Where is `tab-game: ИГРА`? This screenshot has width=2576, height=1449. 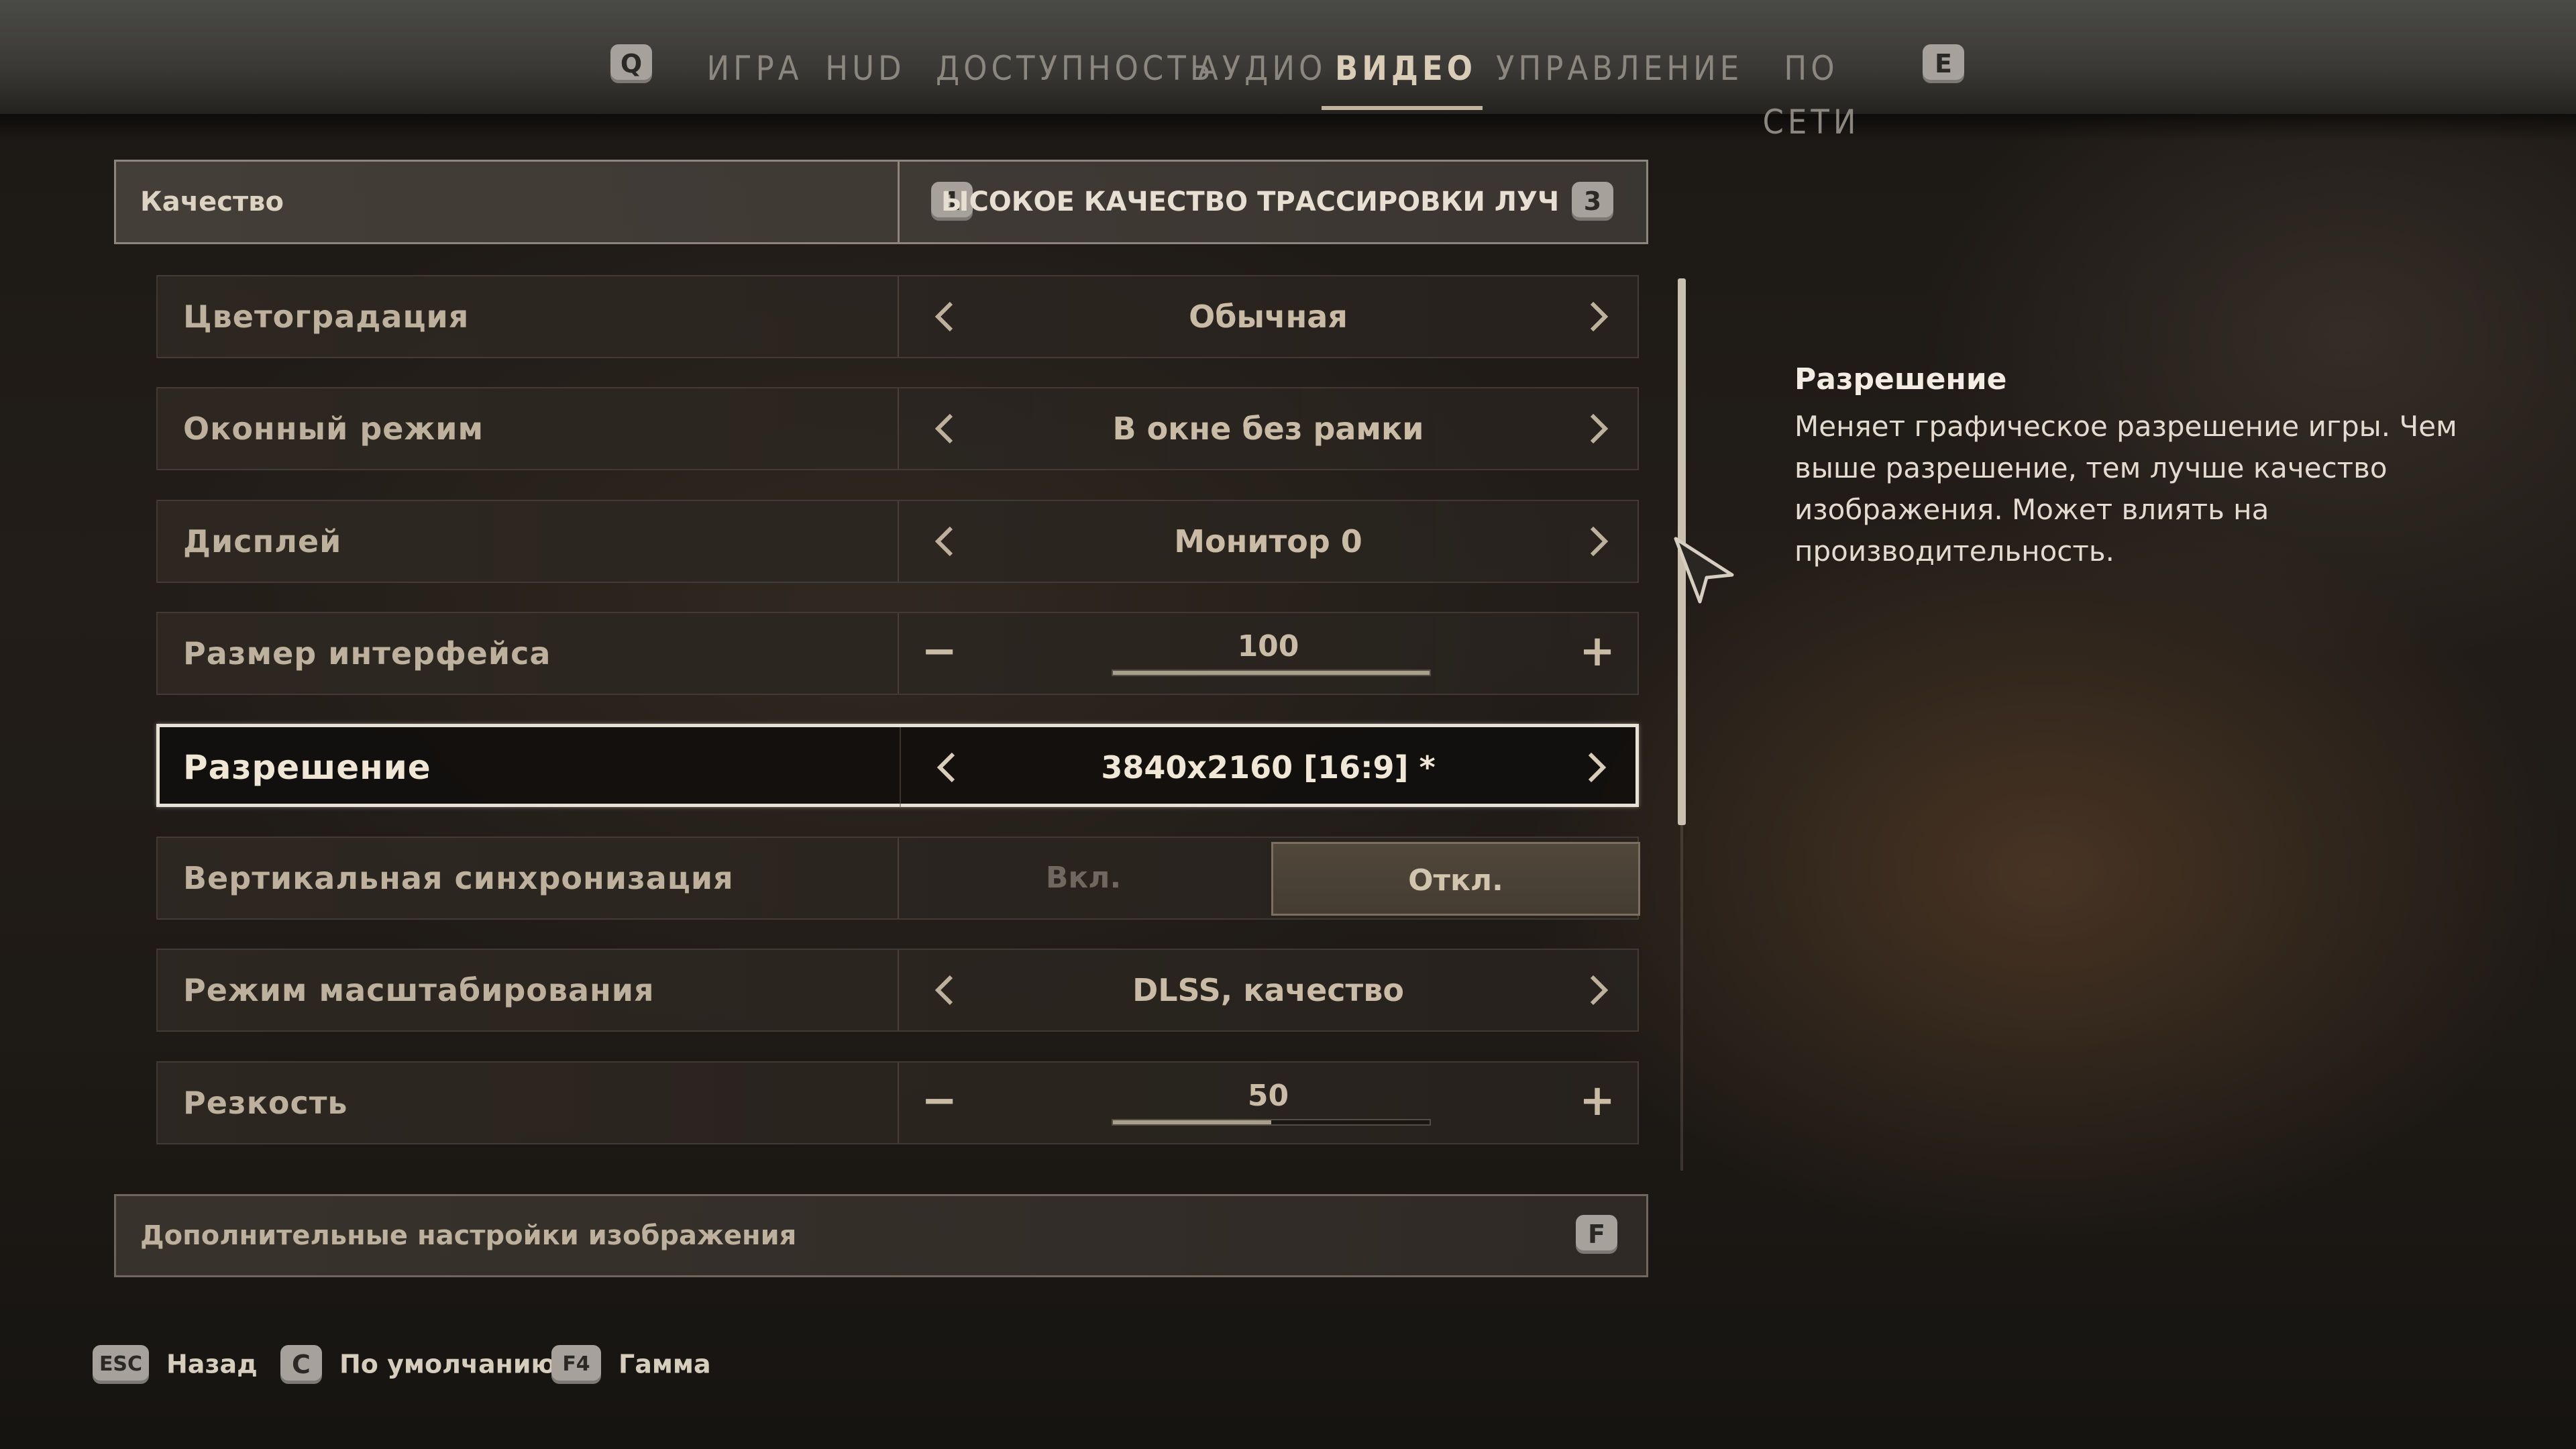
tab-game: ИГРА is located at coordinates (754, 68).